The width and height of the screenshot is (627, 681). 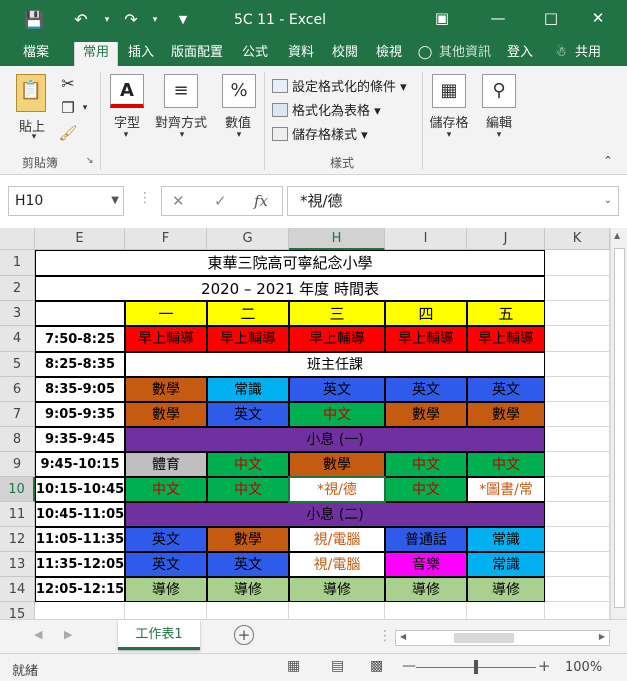 I want to click on formula-input: *視/德 ⌄, so click(x=453, y=201).